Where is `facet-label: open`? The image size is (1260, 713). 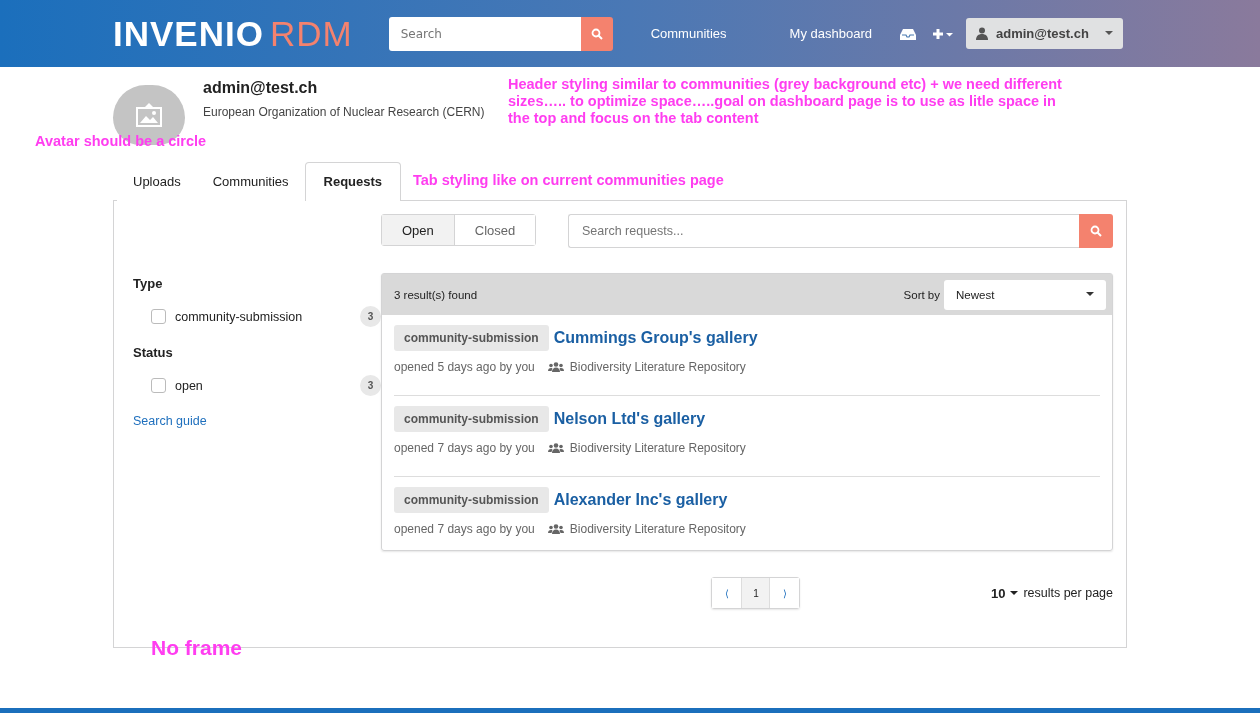 facet-label: open is located at coordinates (267, 385).